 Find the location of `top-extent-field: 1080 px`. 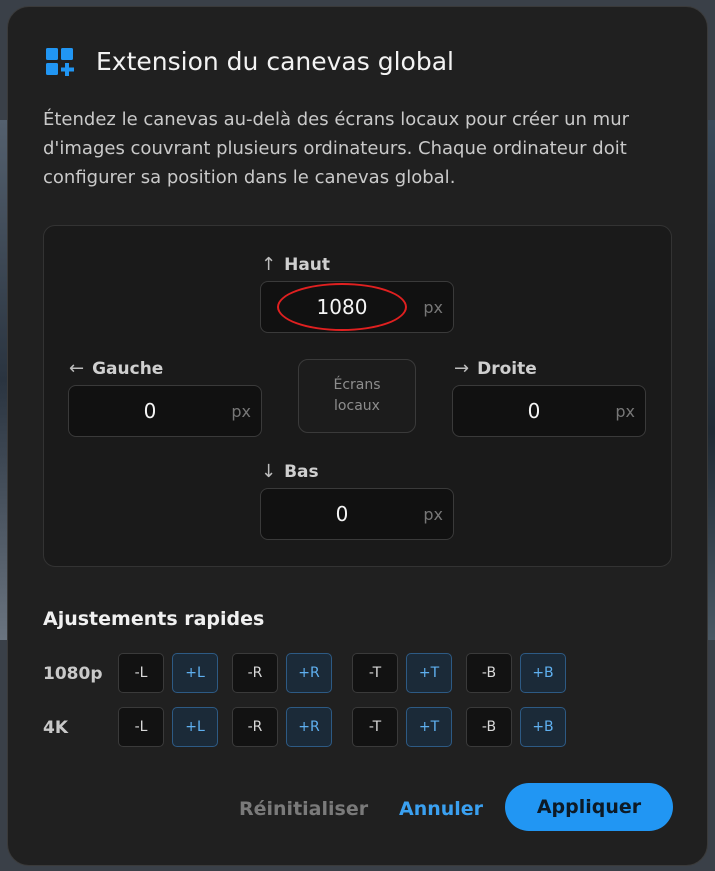

top-extent-field: 1080 px is located at coordinates (357, 307).